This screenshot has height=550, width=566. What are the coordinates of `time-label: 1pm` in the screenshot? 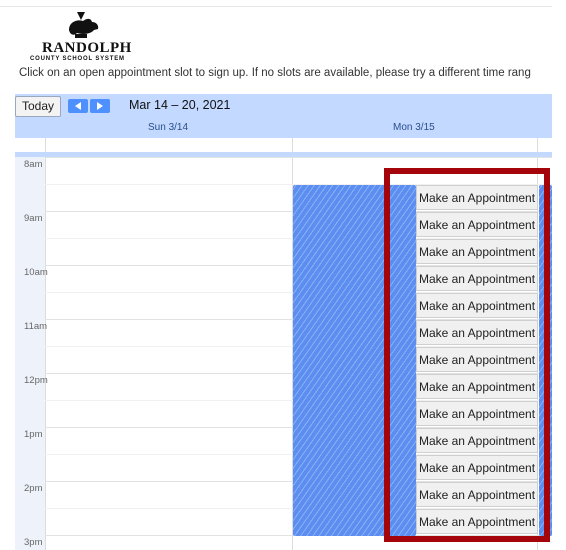 It's located at (33, 434).